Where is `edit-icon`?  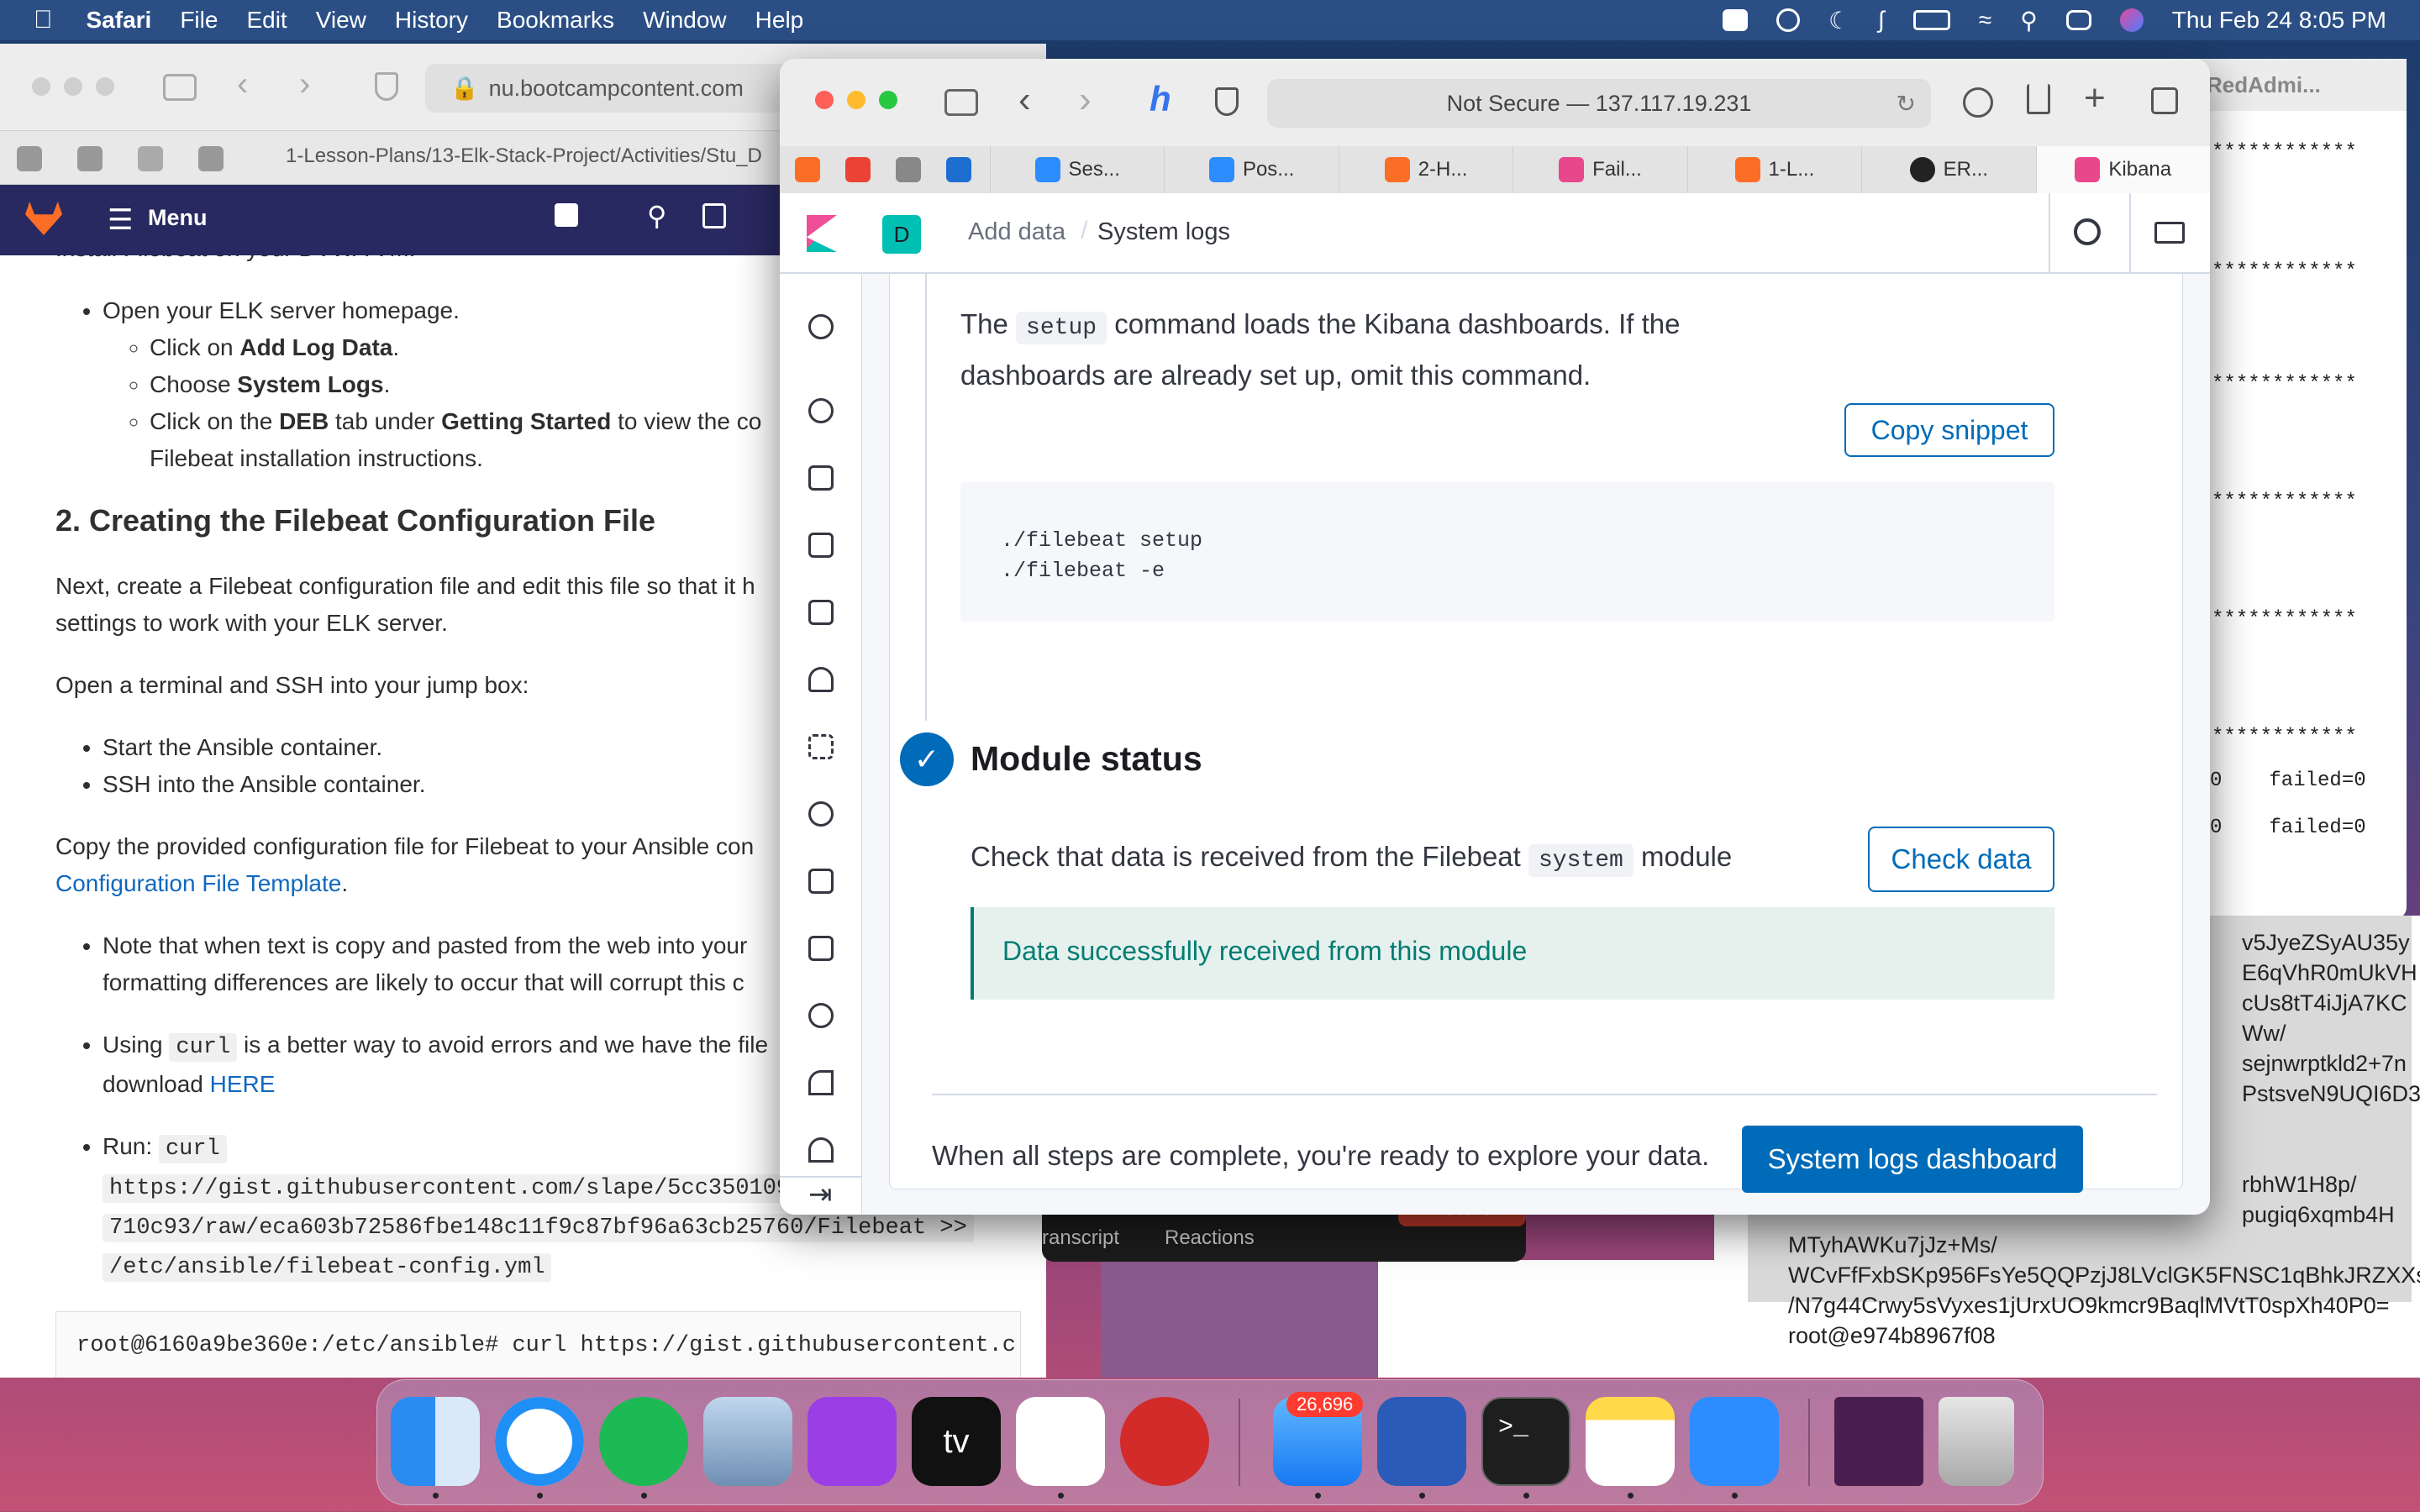 edit-icon is located at coordinates (714, 215).